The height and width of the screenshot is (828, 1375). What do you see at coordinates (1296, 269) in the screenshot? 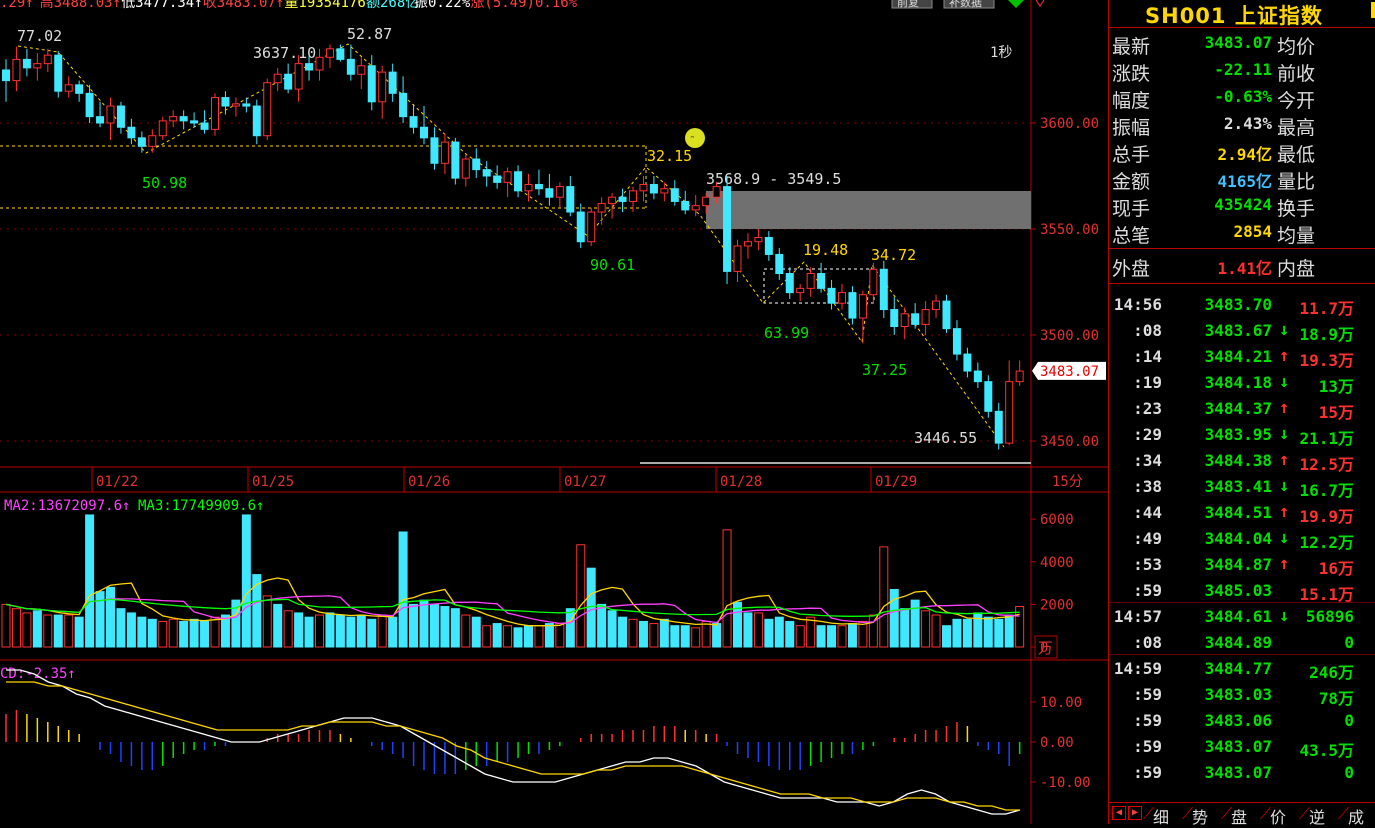
I see `inner-label: 内盘` at bounding box center [1296, 269].